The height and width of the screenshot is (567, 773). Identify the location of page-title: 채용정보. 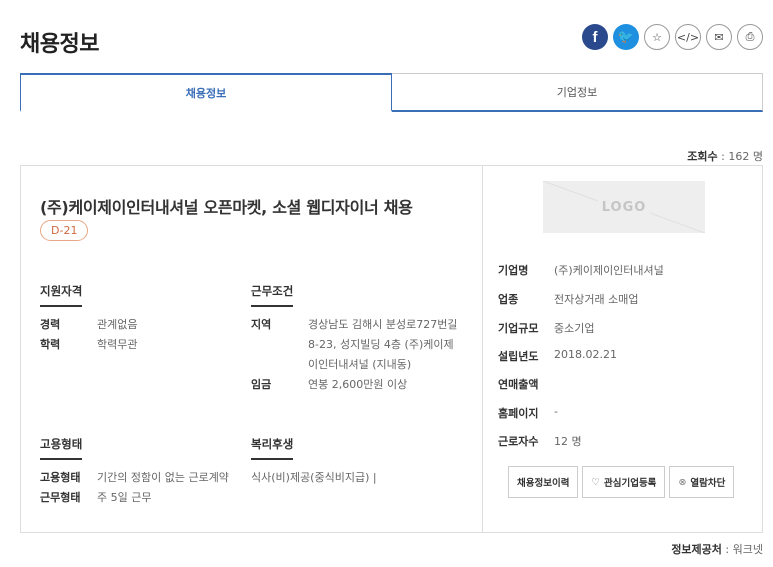
(59, 44).